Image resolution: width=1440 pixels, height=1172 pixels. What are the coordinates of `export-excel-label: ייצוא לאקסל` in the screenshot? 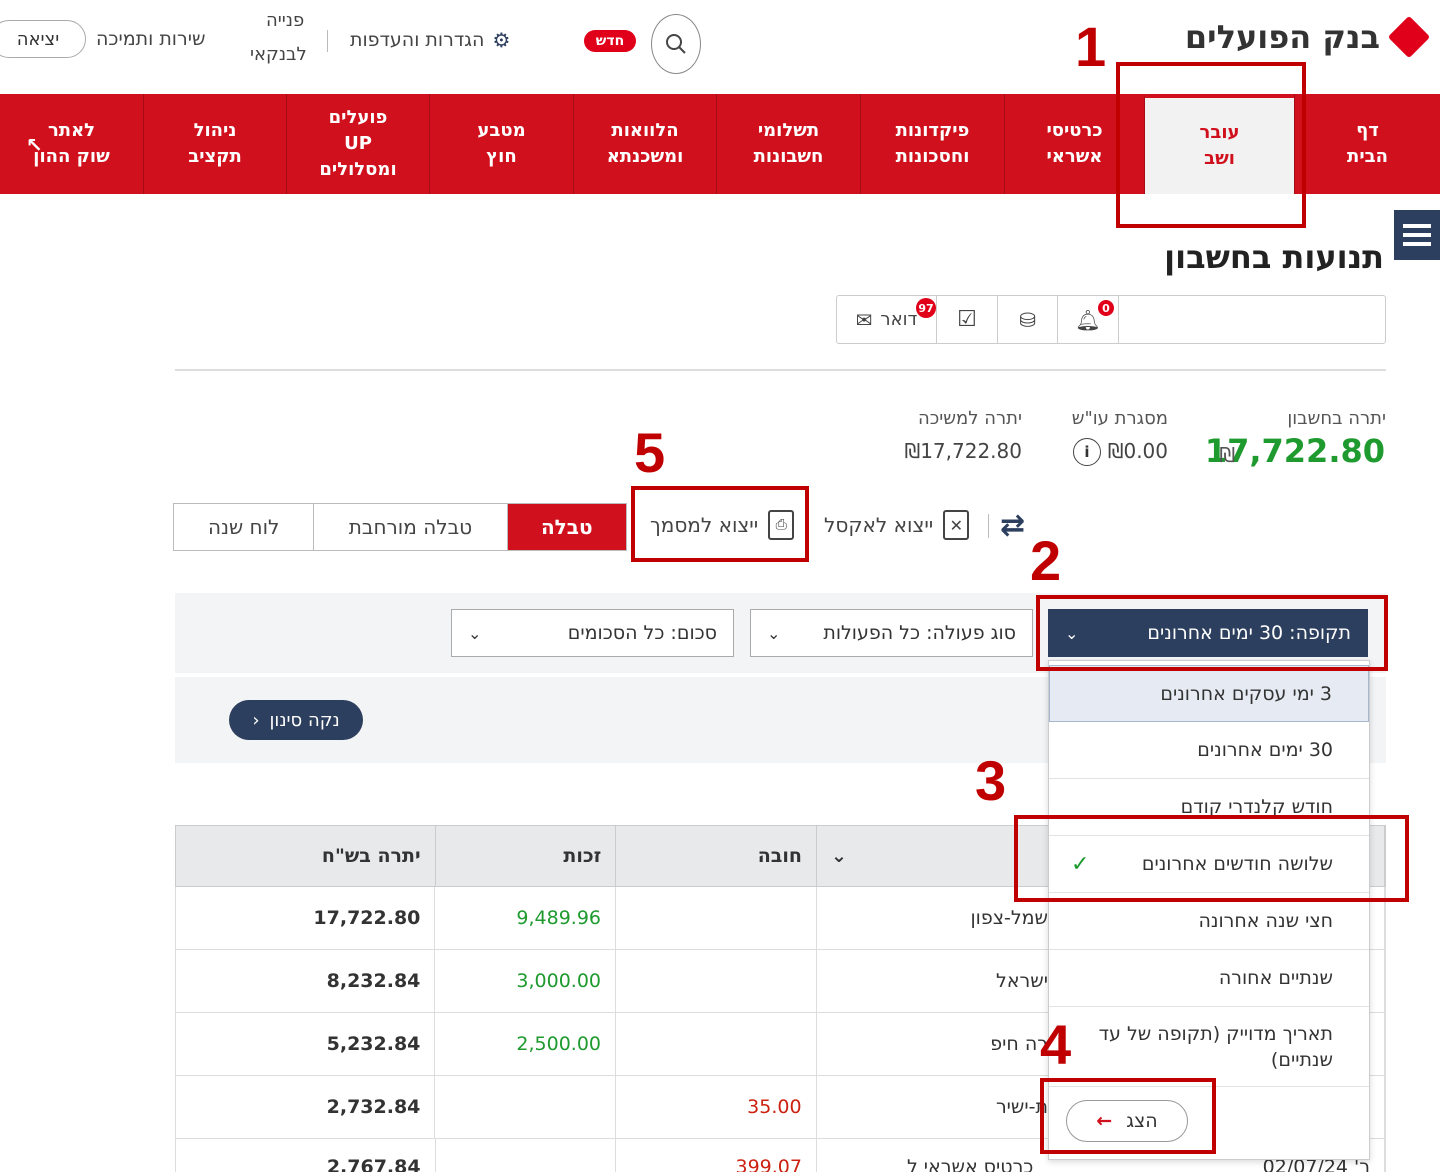 It's located at (879, 525).